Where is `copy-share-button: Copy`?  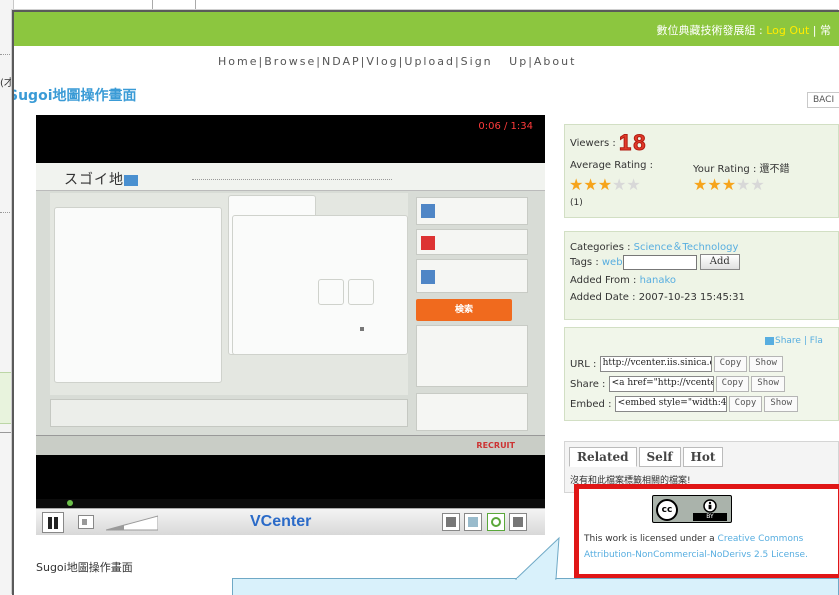 copy-share-button: Copy is located at coordinates (732, 384).